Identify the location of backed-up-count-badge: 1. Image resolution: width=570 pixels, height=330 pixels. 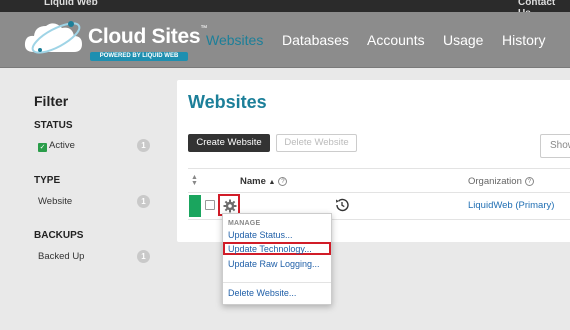
(143, 256).